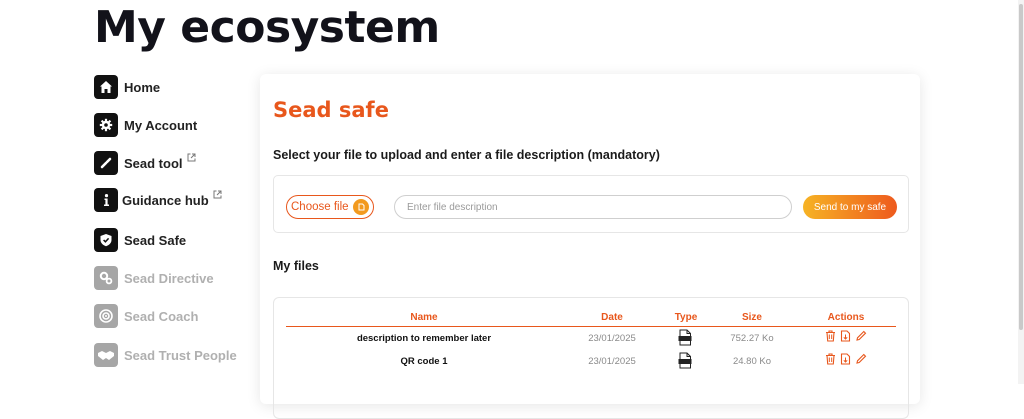  I want to click on gears-icon, so click(106, 278).